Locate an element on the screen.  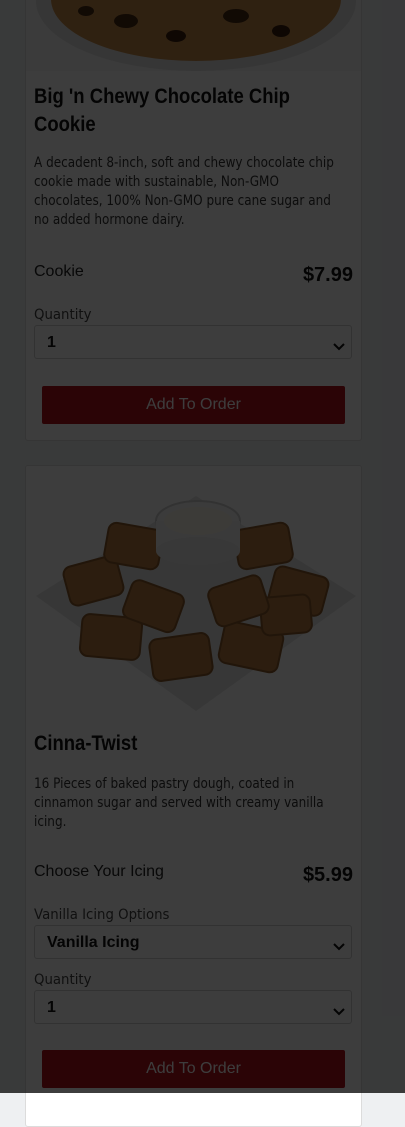
item-title: Big 'n Chewy Chocolate Chip Cookie is located at coordinates (162, 110).